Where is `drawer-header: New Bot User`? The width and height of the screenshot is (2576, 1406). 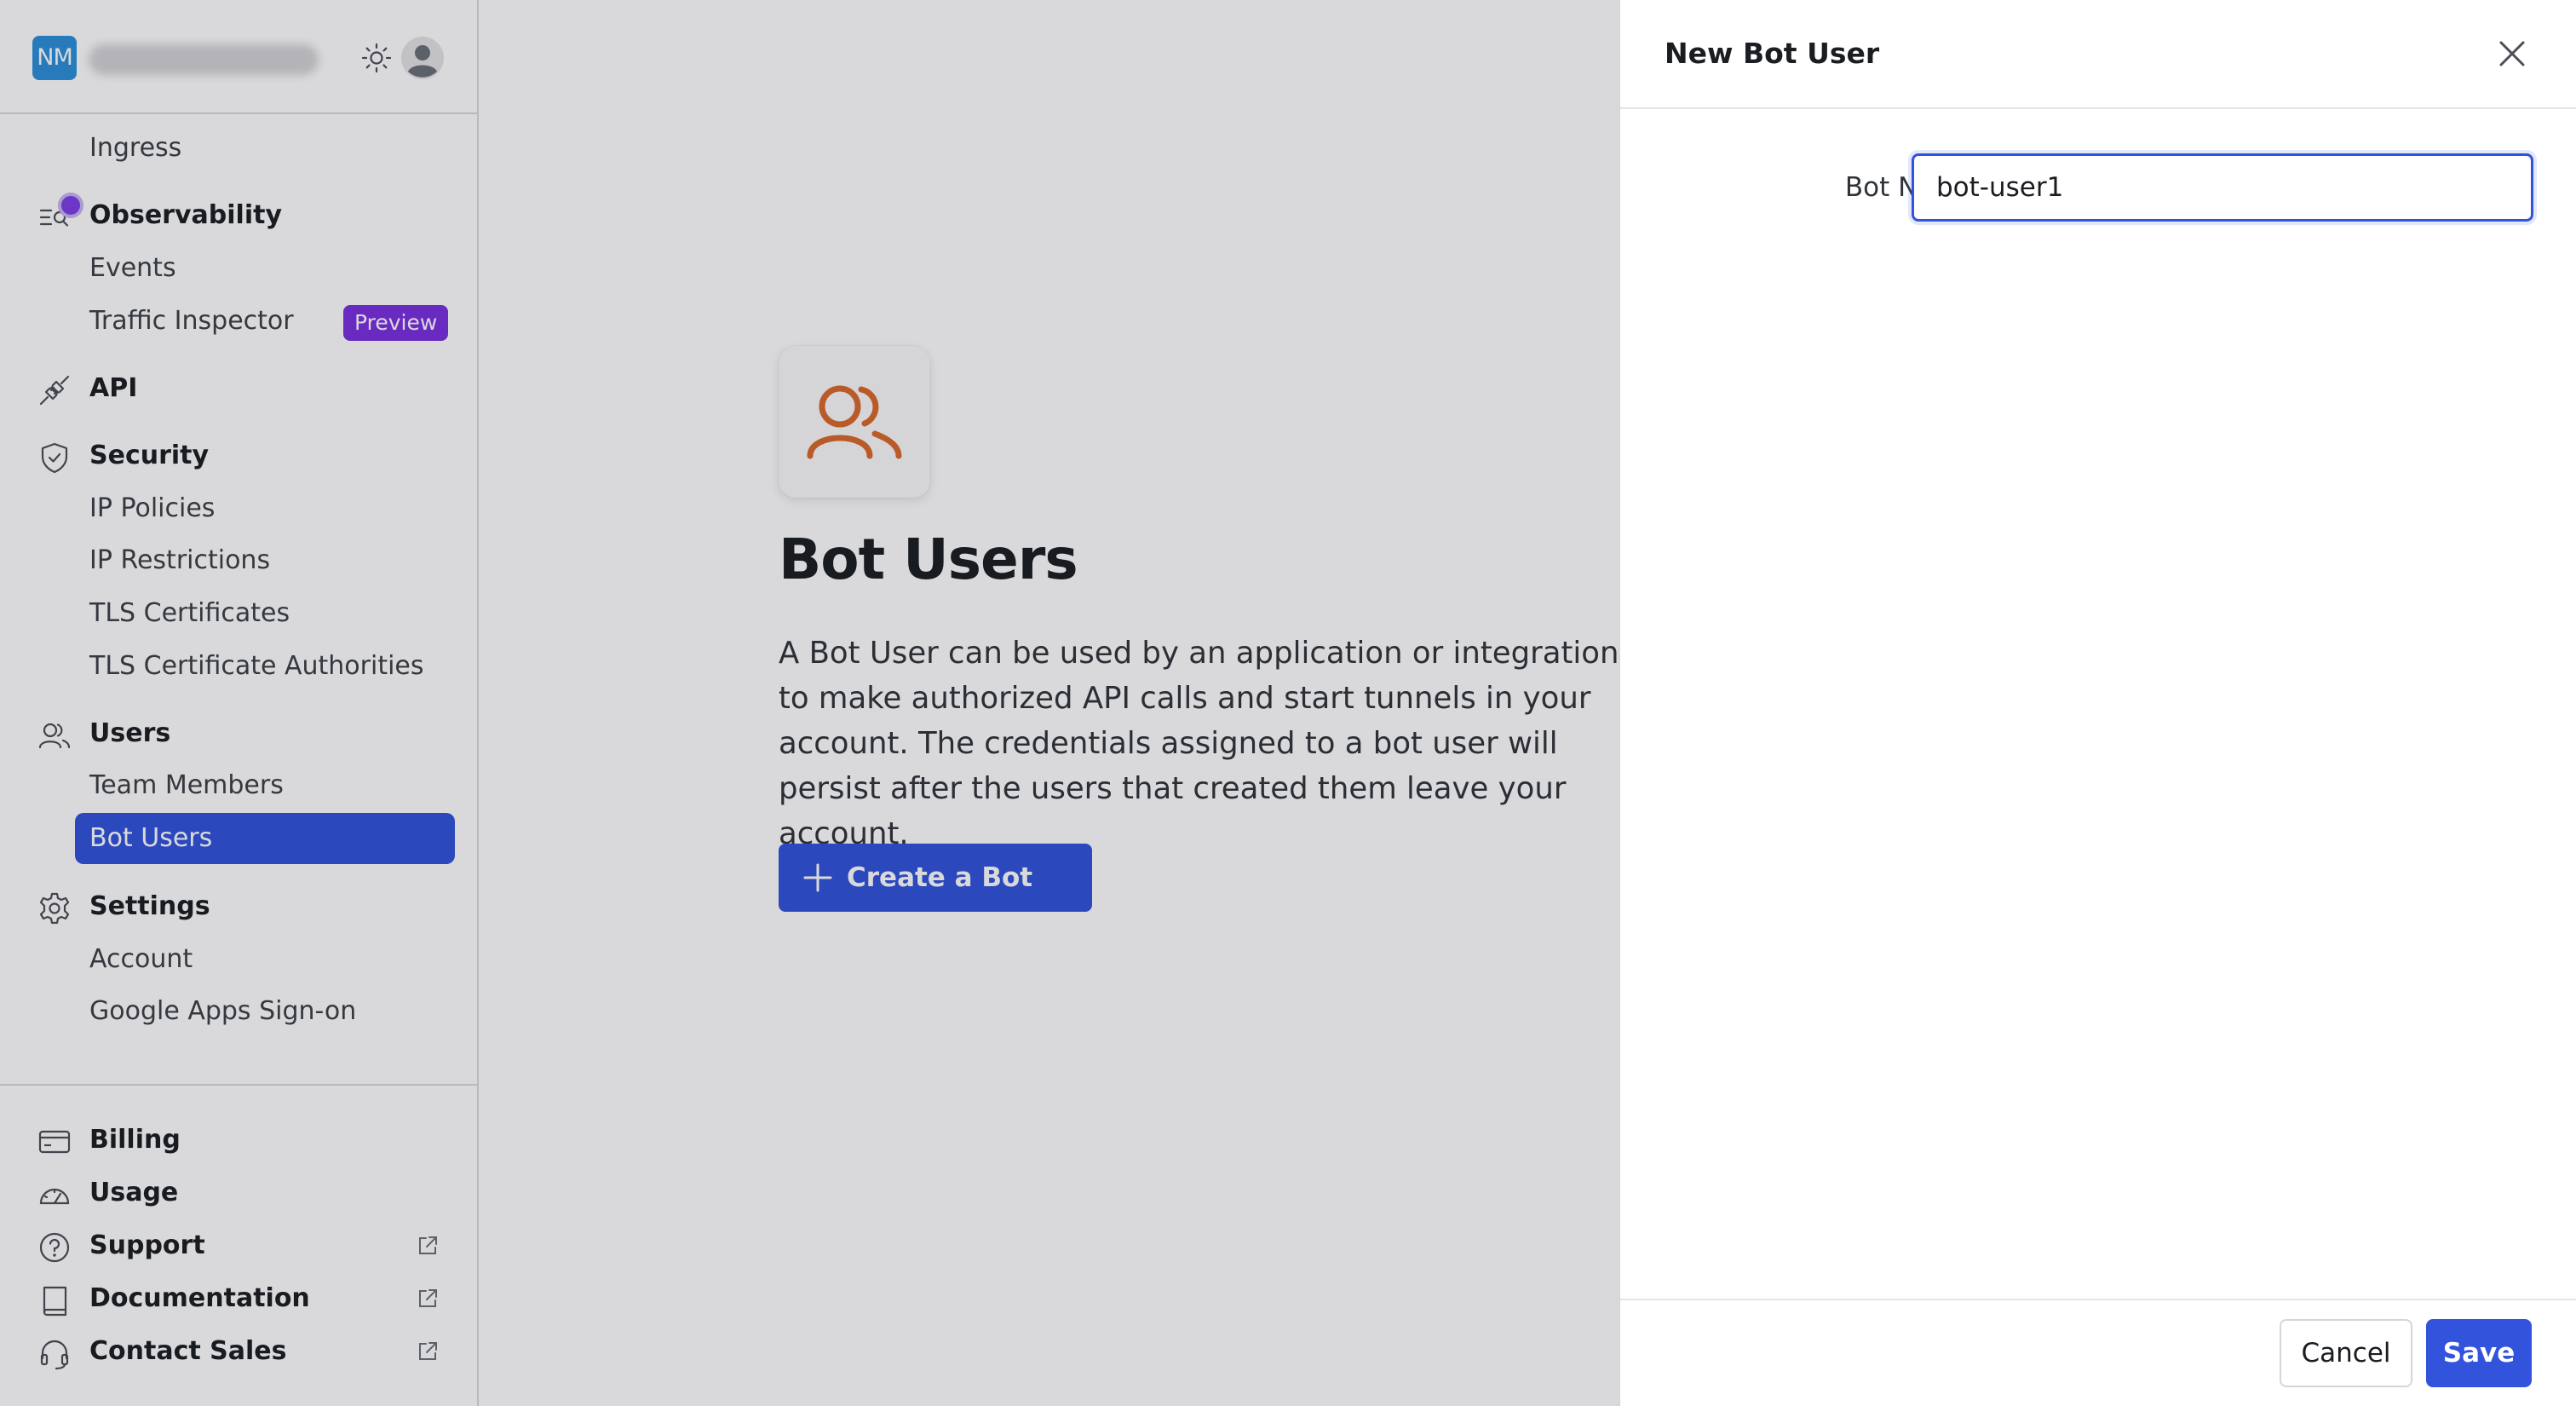
drawer-header: New Bot User is located at coordinates (2098, 54).